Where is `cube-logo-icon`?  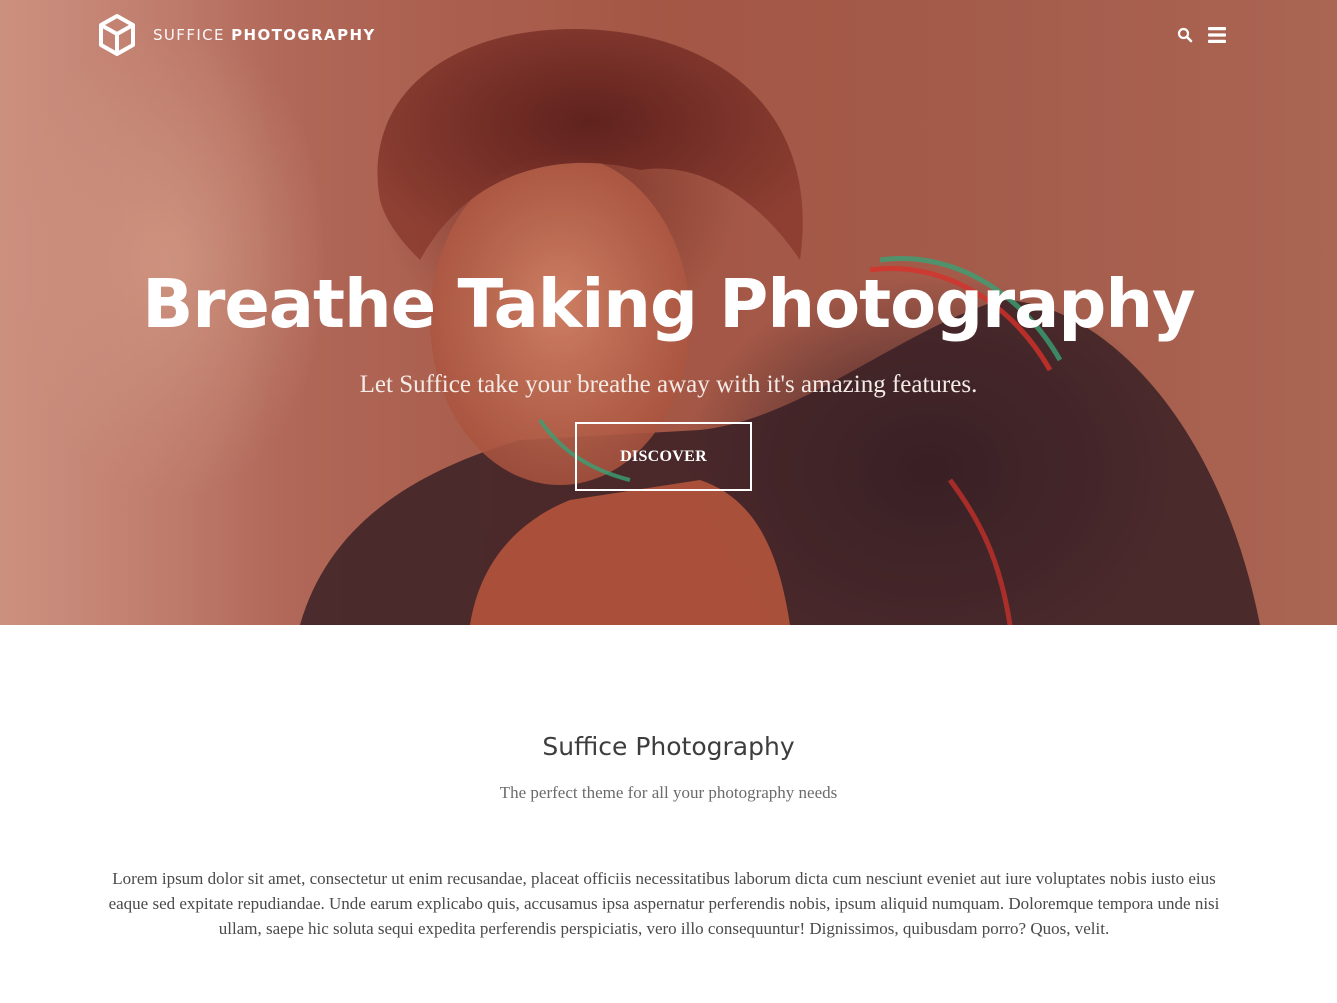 cube-logo-icon is located at coordinates (117, 36).